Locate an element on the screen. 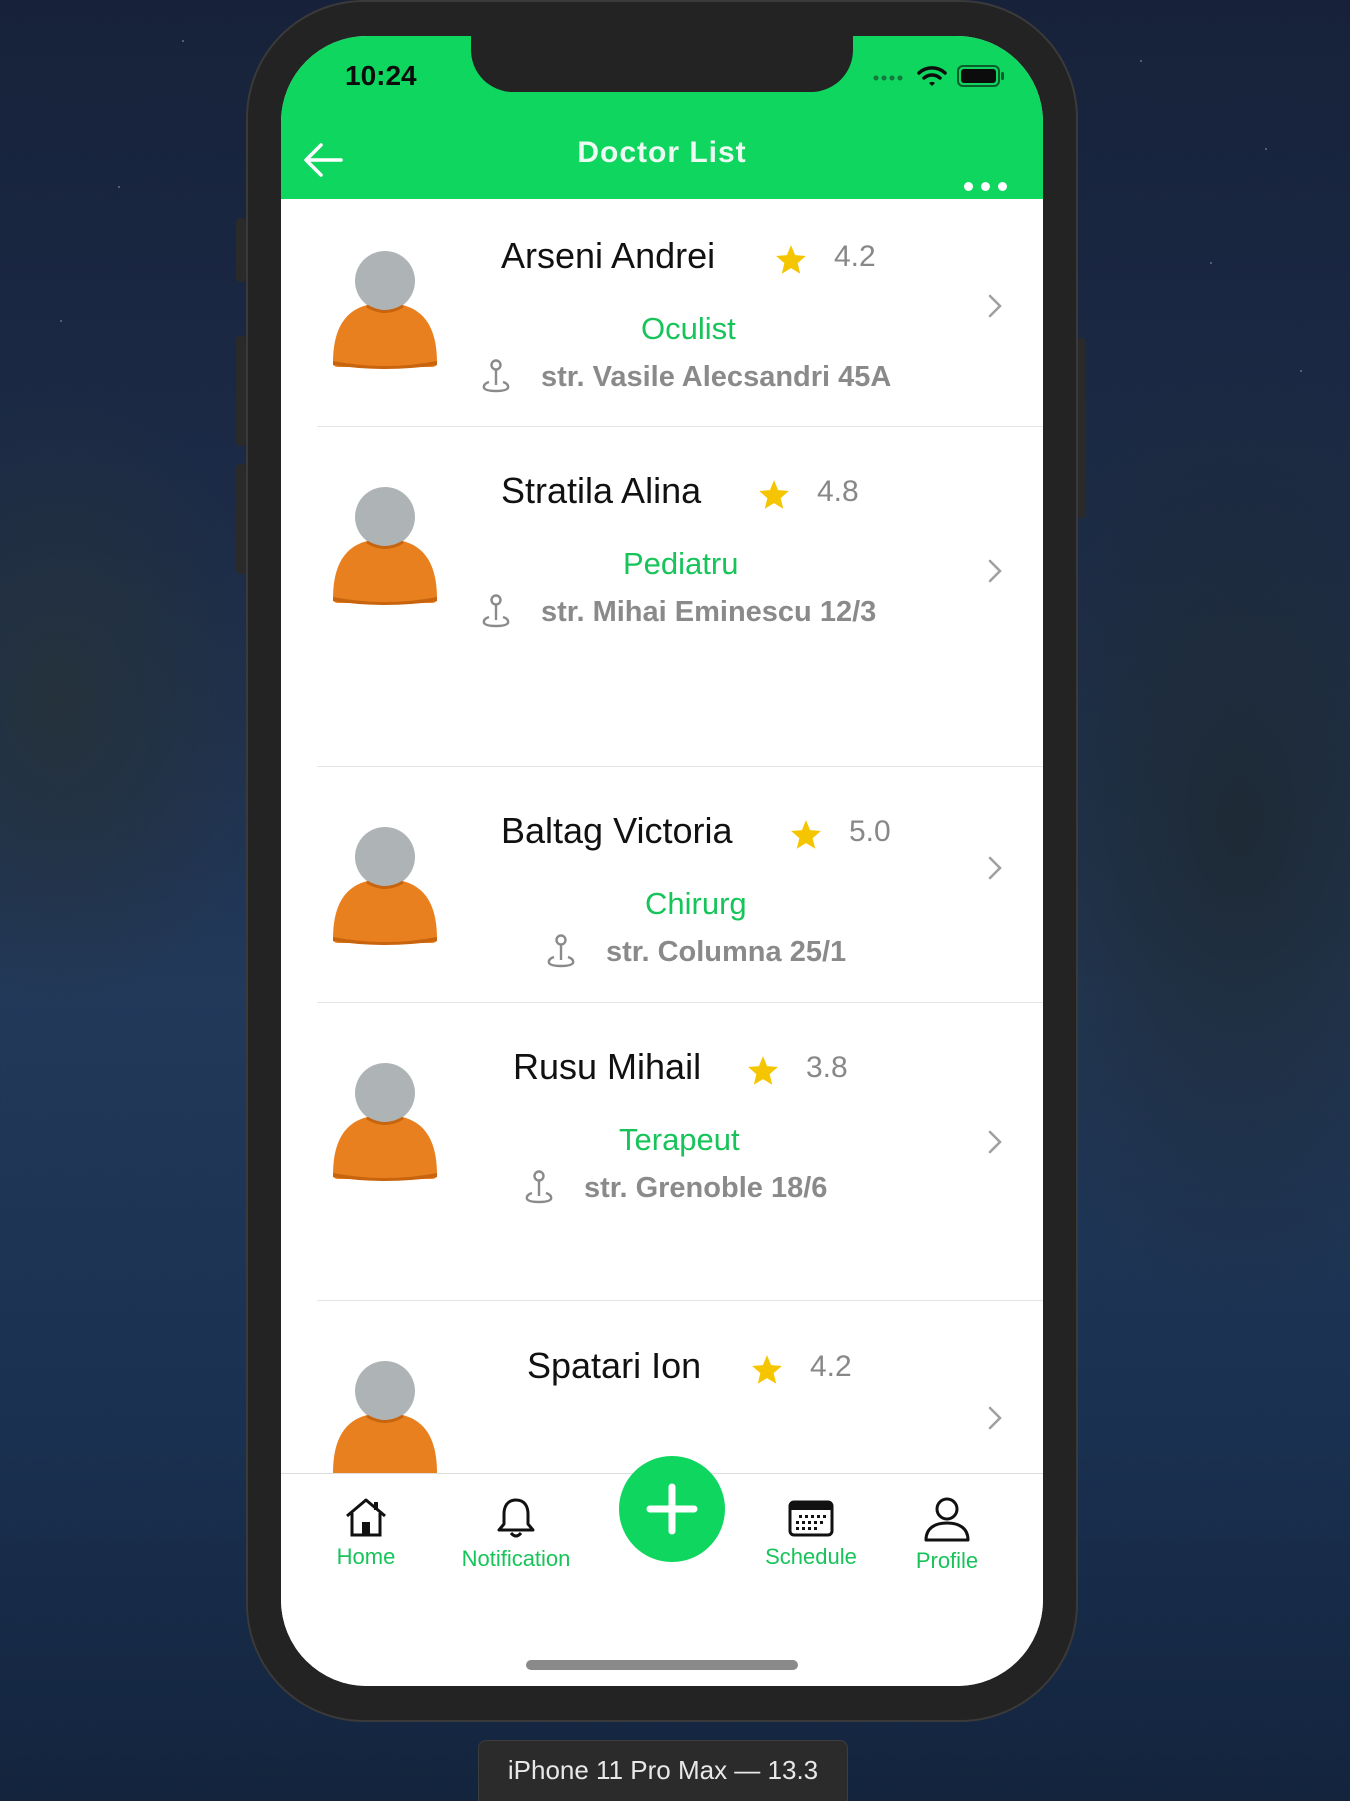  battery-icon is located at coordinates (980, 76).